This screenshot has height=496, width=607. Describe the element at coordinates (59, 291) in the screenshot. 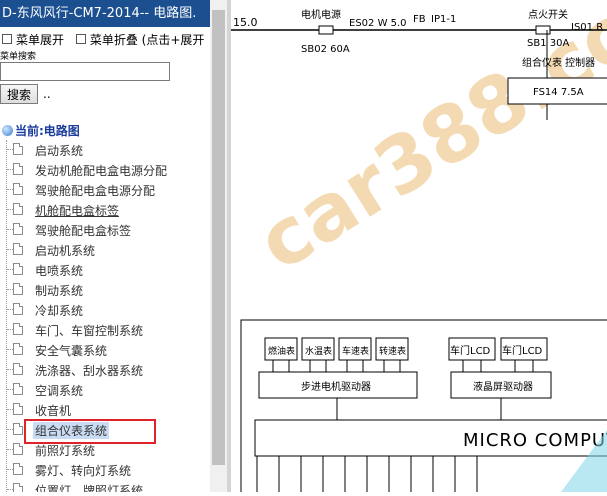

I see `tree-item-label: 制动系统` at that location.